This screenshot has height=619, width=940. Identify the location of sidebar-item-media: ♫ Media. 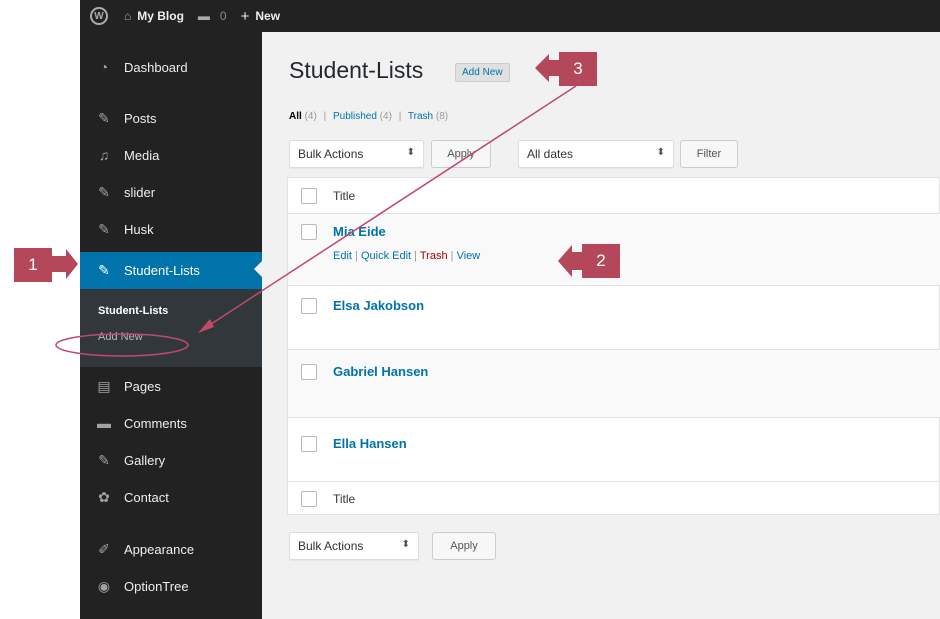
(171, 155).